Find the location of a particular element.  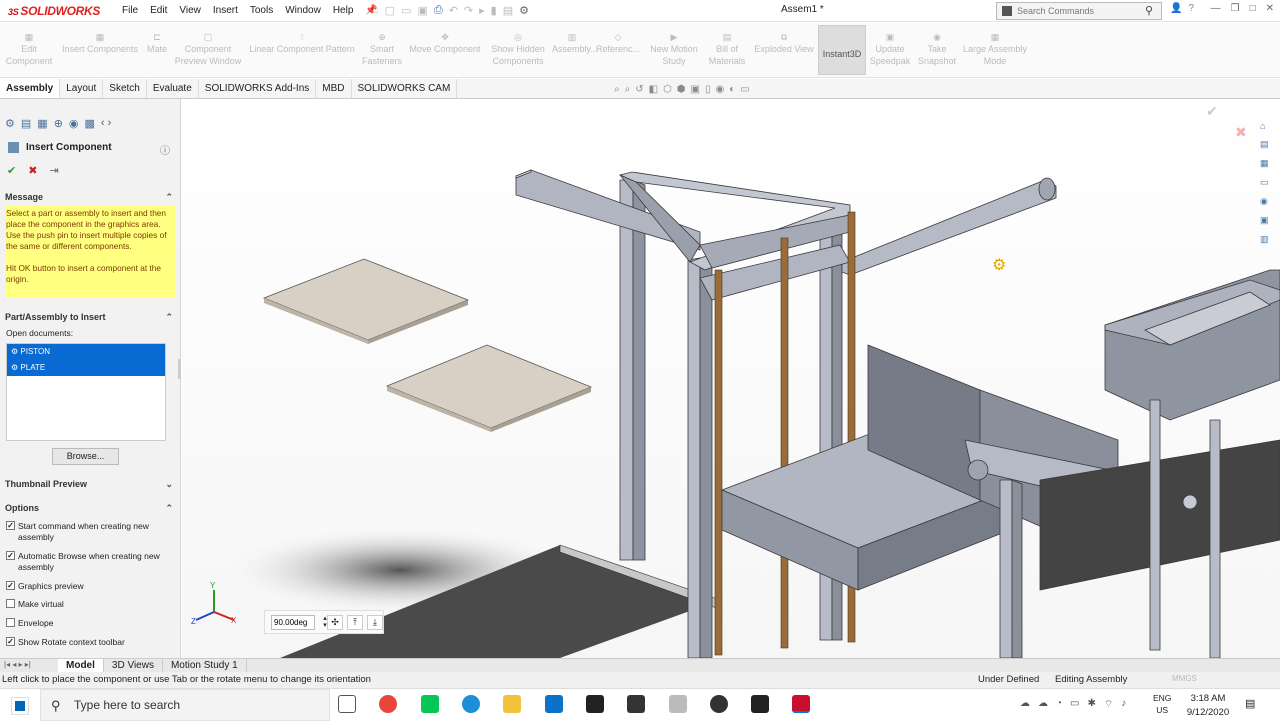

pin-handle is located at coordinates (179, 369).